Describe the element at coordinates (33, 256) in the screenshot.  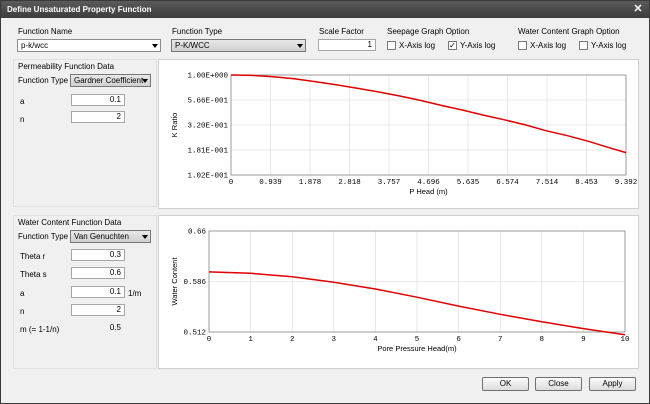
I see `wc-theta-r-label: Theta r` at that location.